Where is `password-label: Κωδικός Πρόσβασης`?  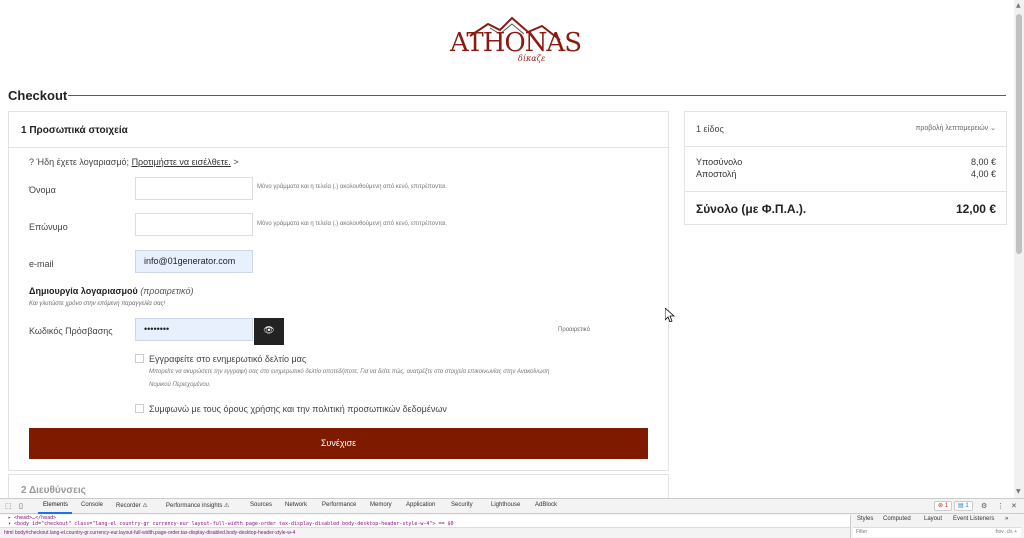 password-label: Κωδικός Πρόσβασης is located at coordinates (71, 331).